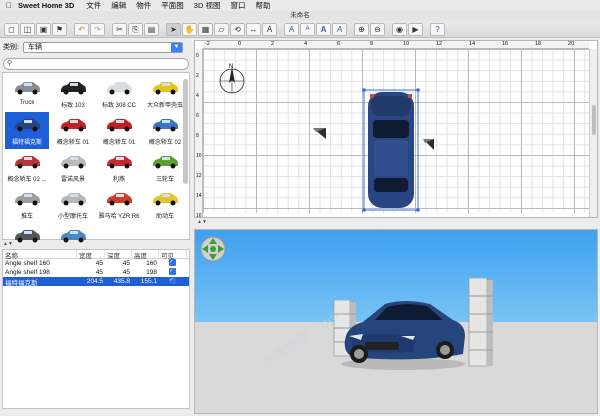 This screenshot has width=600, height=416. I want to click on menu-furniture: 物件, so click(143, 5).